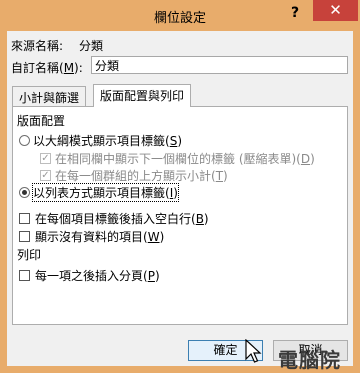  Describe the element at coordinates (162, 237) in the screenshot. I see `show-no-data-suffix: )` at that location.